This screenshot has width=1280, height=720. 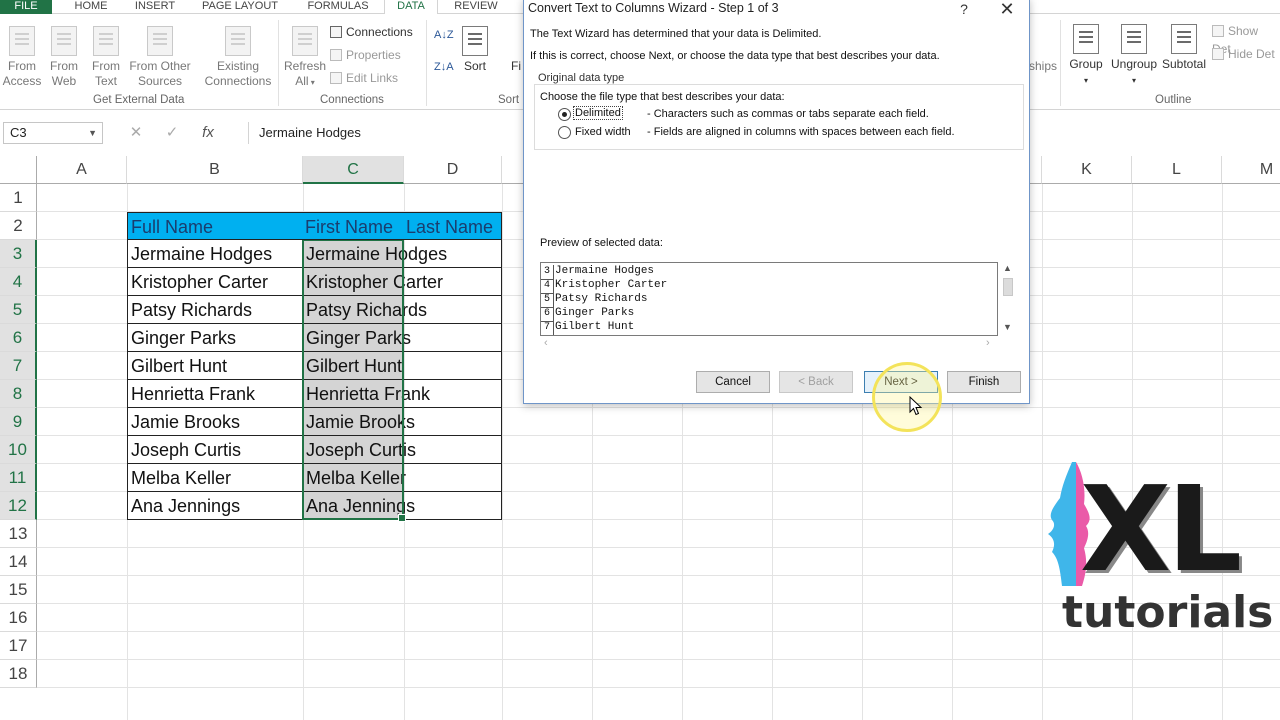 I want to click on row-header-6: 6, so click(x=18, y=338).